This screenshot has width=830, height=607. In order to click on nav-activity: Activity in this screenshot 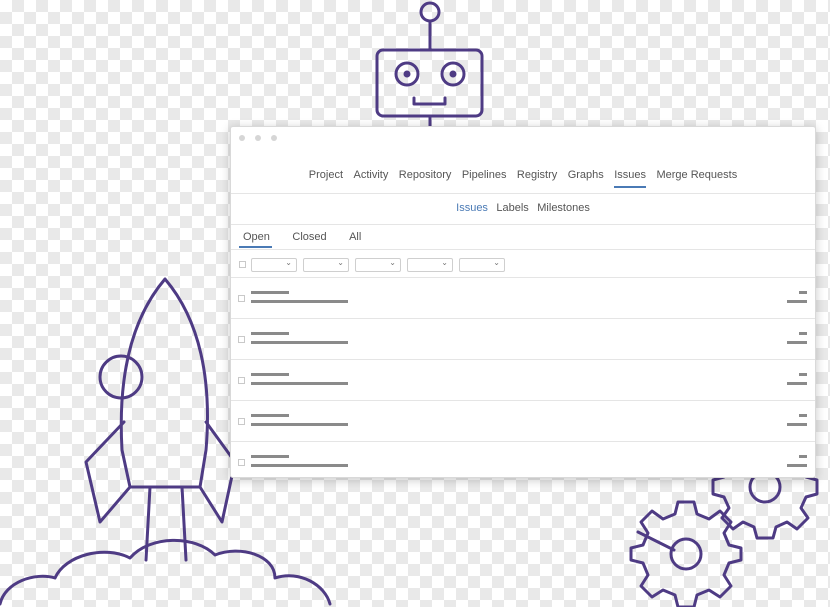, I will do `click(370, 174)`.